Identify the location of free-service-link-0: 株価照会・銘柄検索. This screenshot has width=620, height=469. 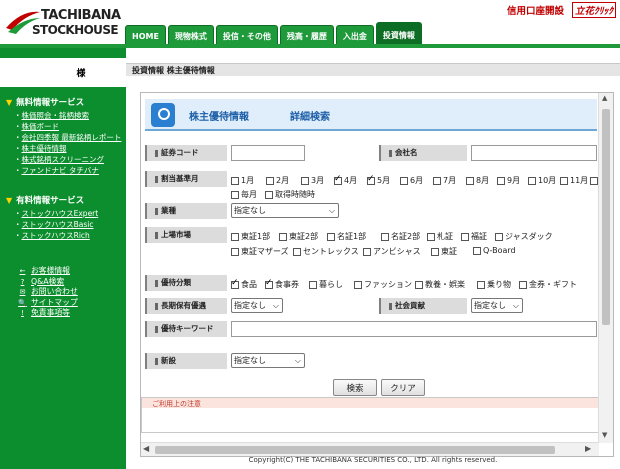
(69, 115).